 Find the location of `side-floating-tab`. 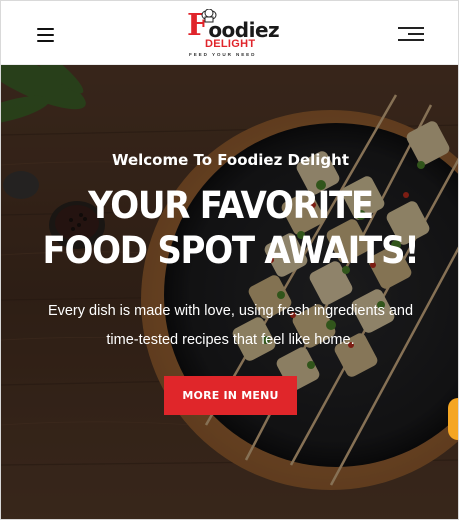

side-floating-tab is located at coordinates (453, 419).